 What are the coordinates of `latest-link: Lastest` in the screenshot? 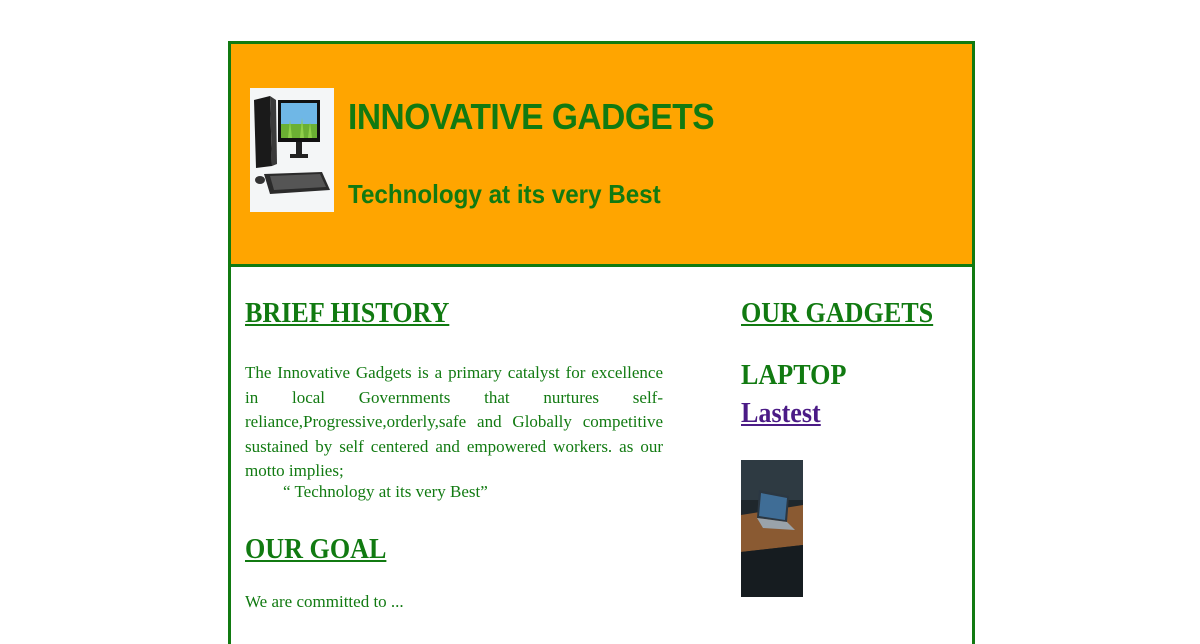 It's located at (781, 413).